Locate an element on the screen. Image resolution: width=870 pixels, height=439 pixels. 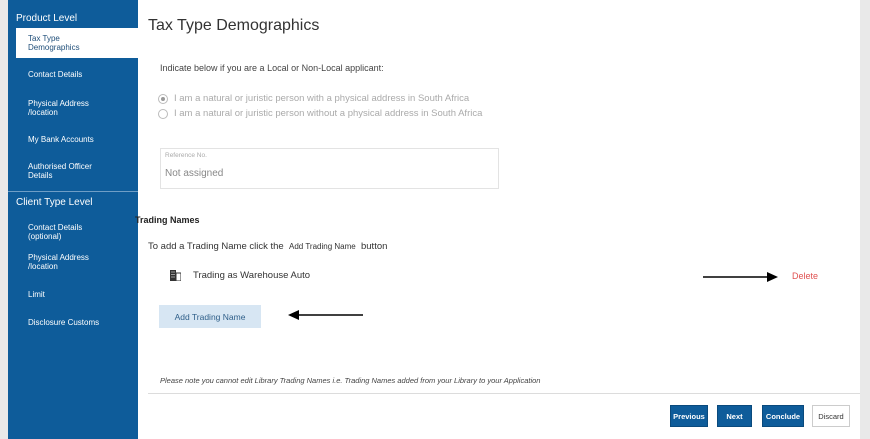
delete-trading-name-link: Delete is located at coordinates (805, 276).